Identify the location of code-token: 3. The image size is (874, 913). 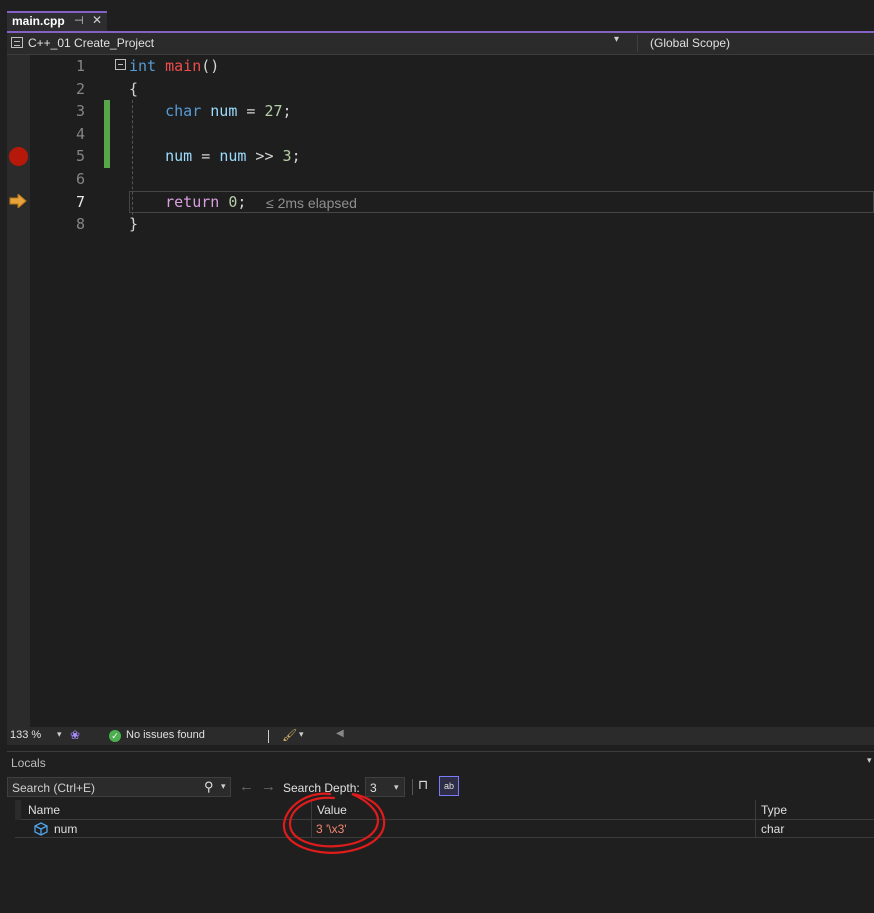
(287, 156).